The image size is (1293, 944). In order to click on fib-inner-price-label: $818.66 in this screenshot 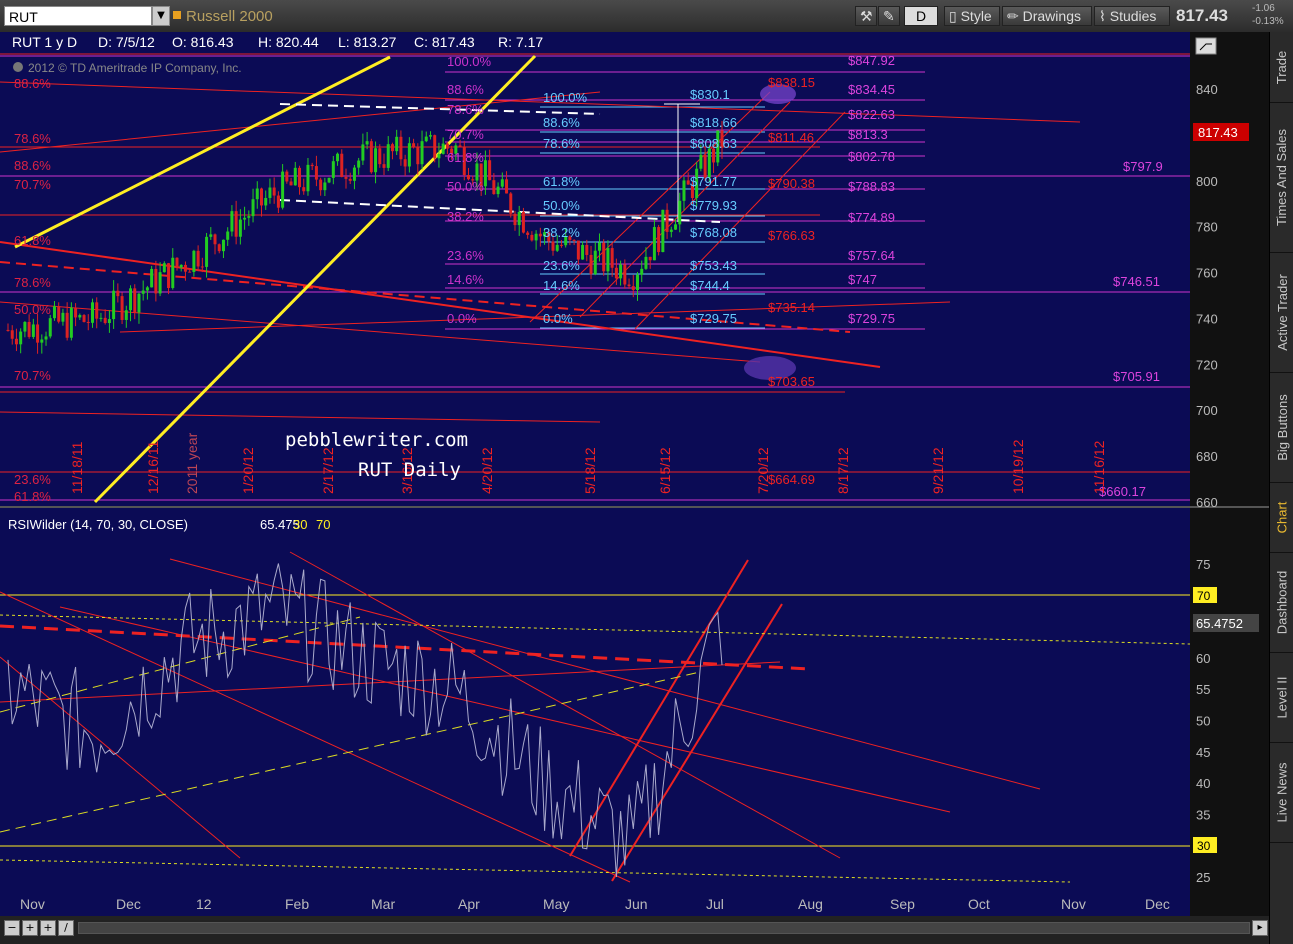, I will do `click(713, 122)`.